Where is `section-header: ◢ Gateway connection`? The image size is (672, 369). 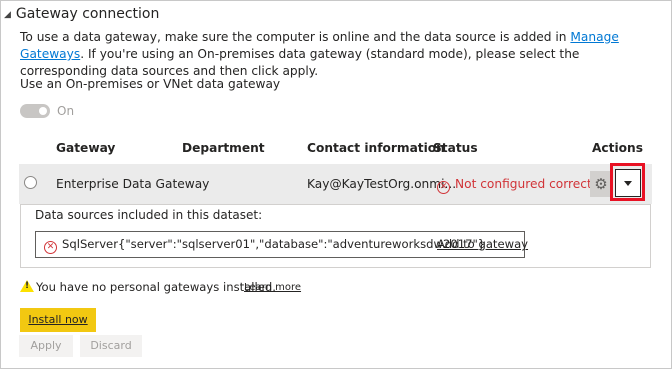 section-header: ◢ Gateway connection is located at coordinates (81, 14).